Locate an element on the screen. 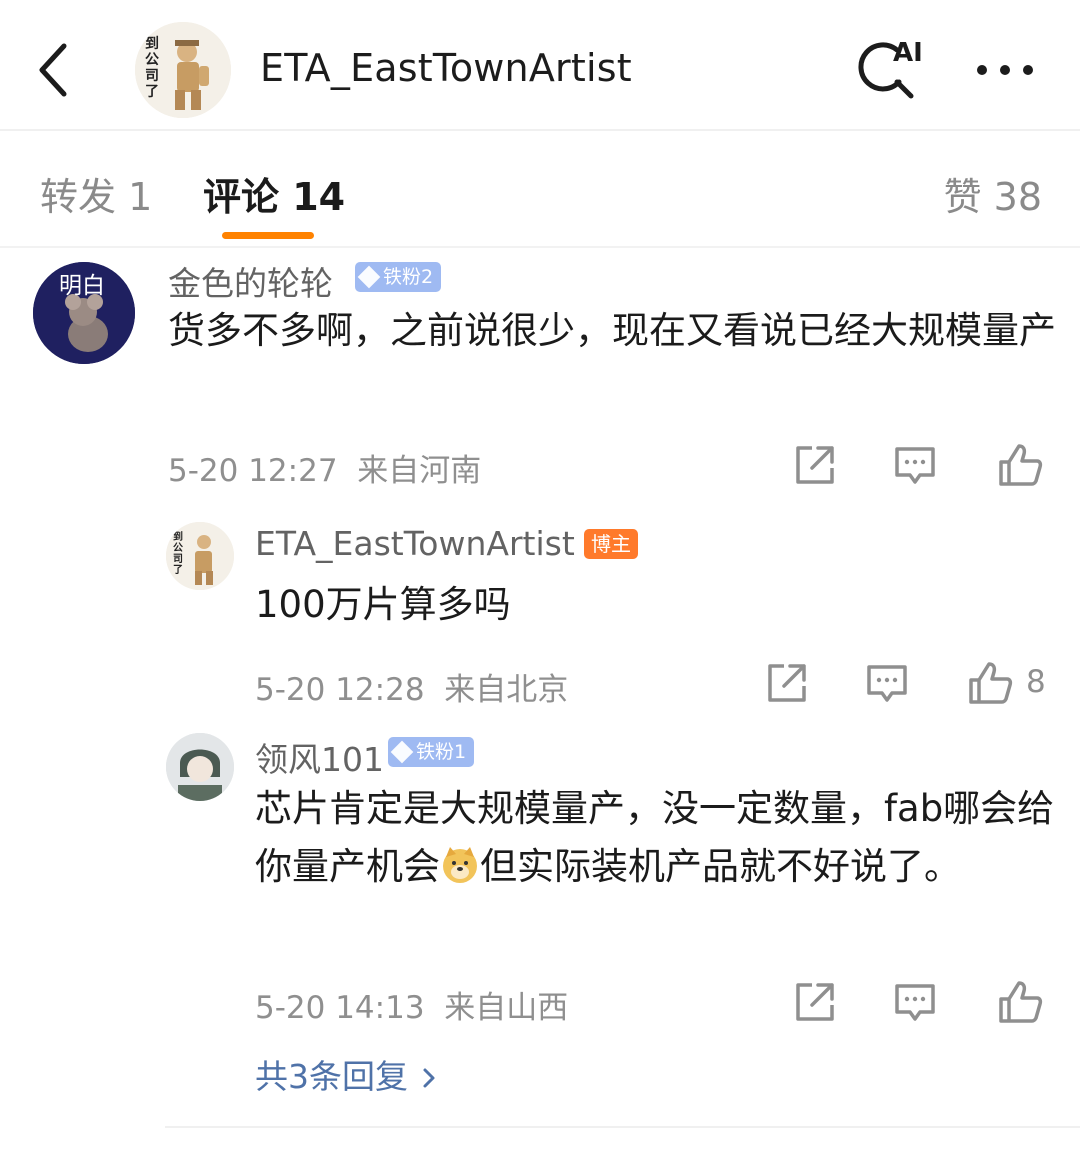 Image resolution: width=1080 pixels, height=1150 pixels. comment-text: 货多不多啊，之前说很少，现在又看说已经大规模量产 is located at coordinates (612, 330).